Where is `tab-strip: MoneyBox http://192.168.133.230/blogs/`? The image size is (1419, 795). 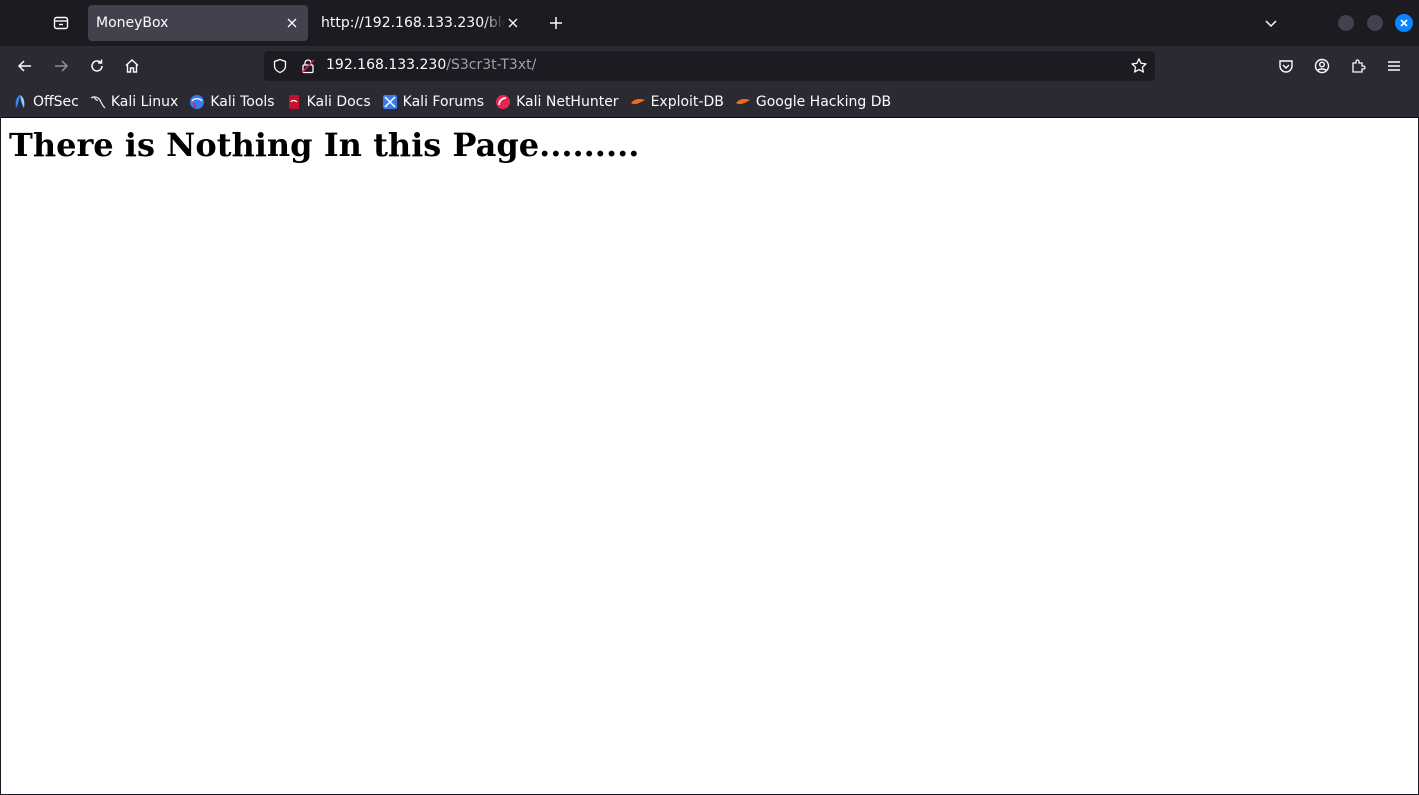 tab-strip: MoneyBox http://192.168.133.230/blogs/ is located at coordinates (709, 23).